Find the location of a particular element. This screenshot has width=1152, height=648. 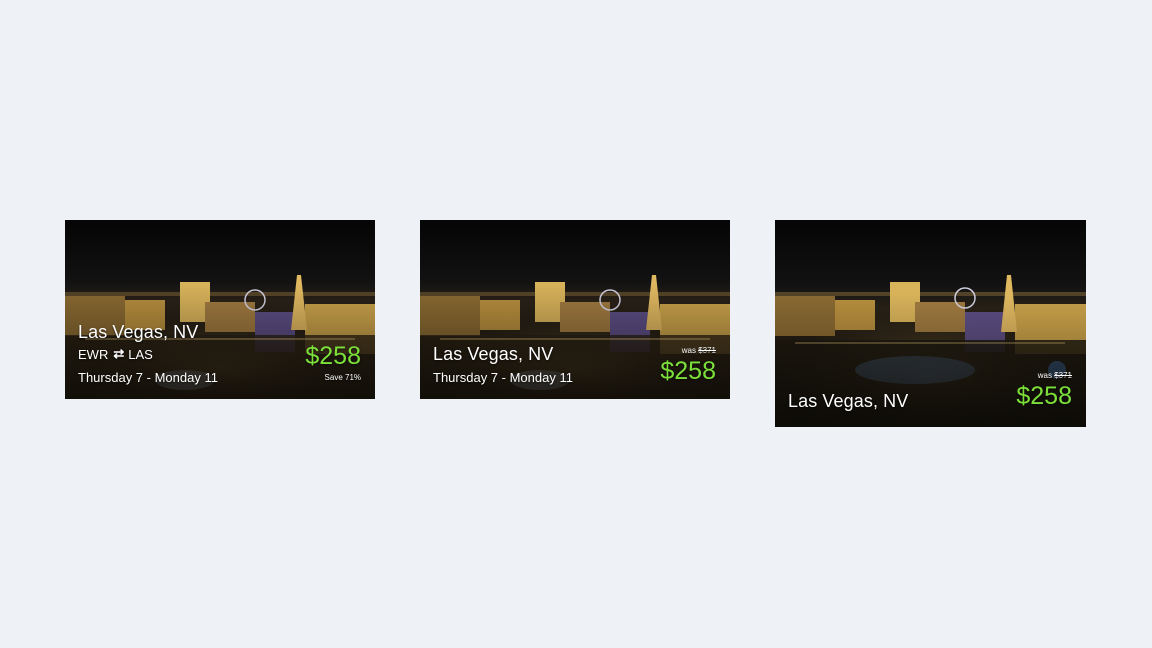

deal-card-las-vegas-3: Las Vegas, NV was $371 $258 is located at coordinates (930, 323).